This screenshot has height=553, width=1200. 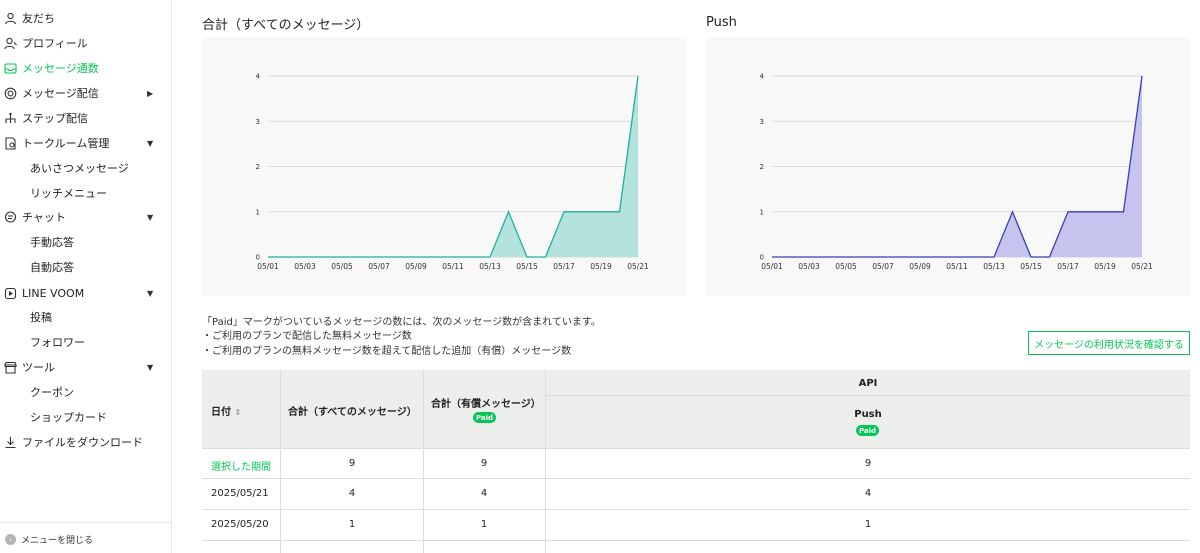 I want to click on sidebar-item-label: あいさつメッセージ, so click(x=79, y=168).